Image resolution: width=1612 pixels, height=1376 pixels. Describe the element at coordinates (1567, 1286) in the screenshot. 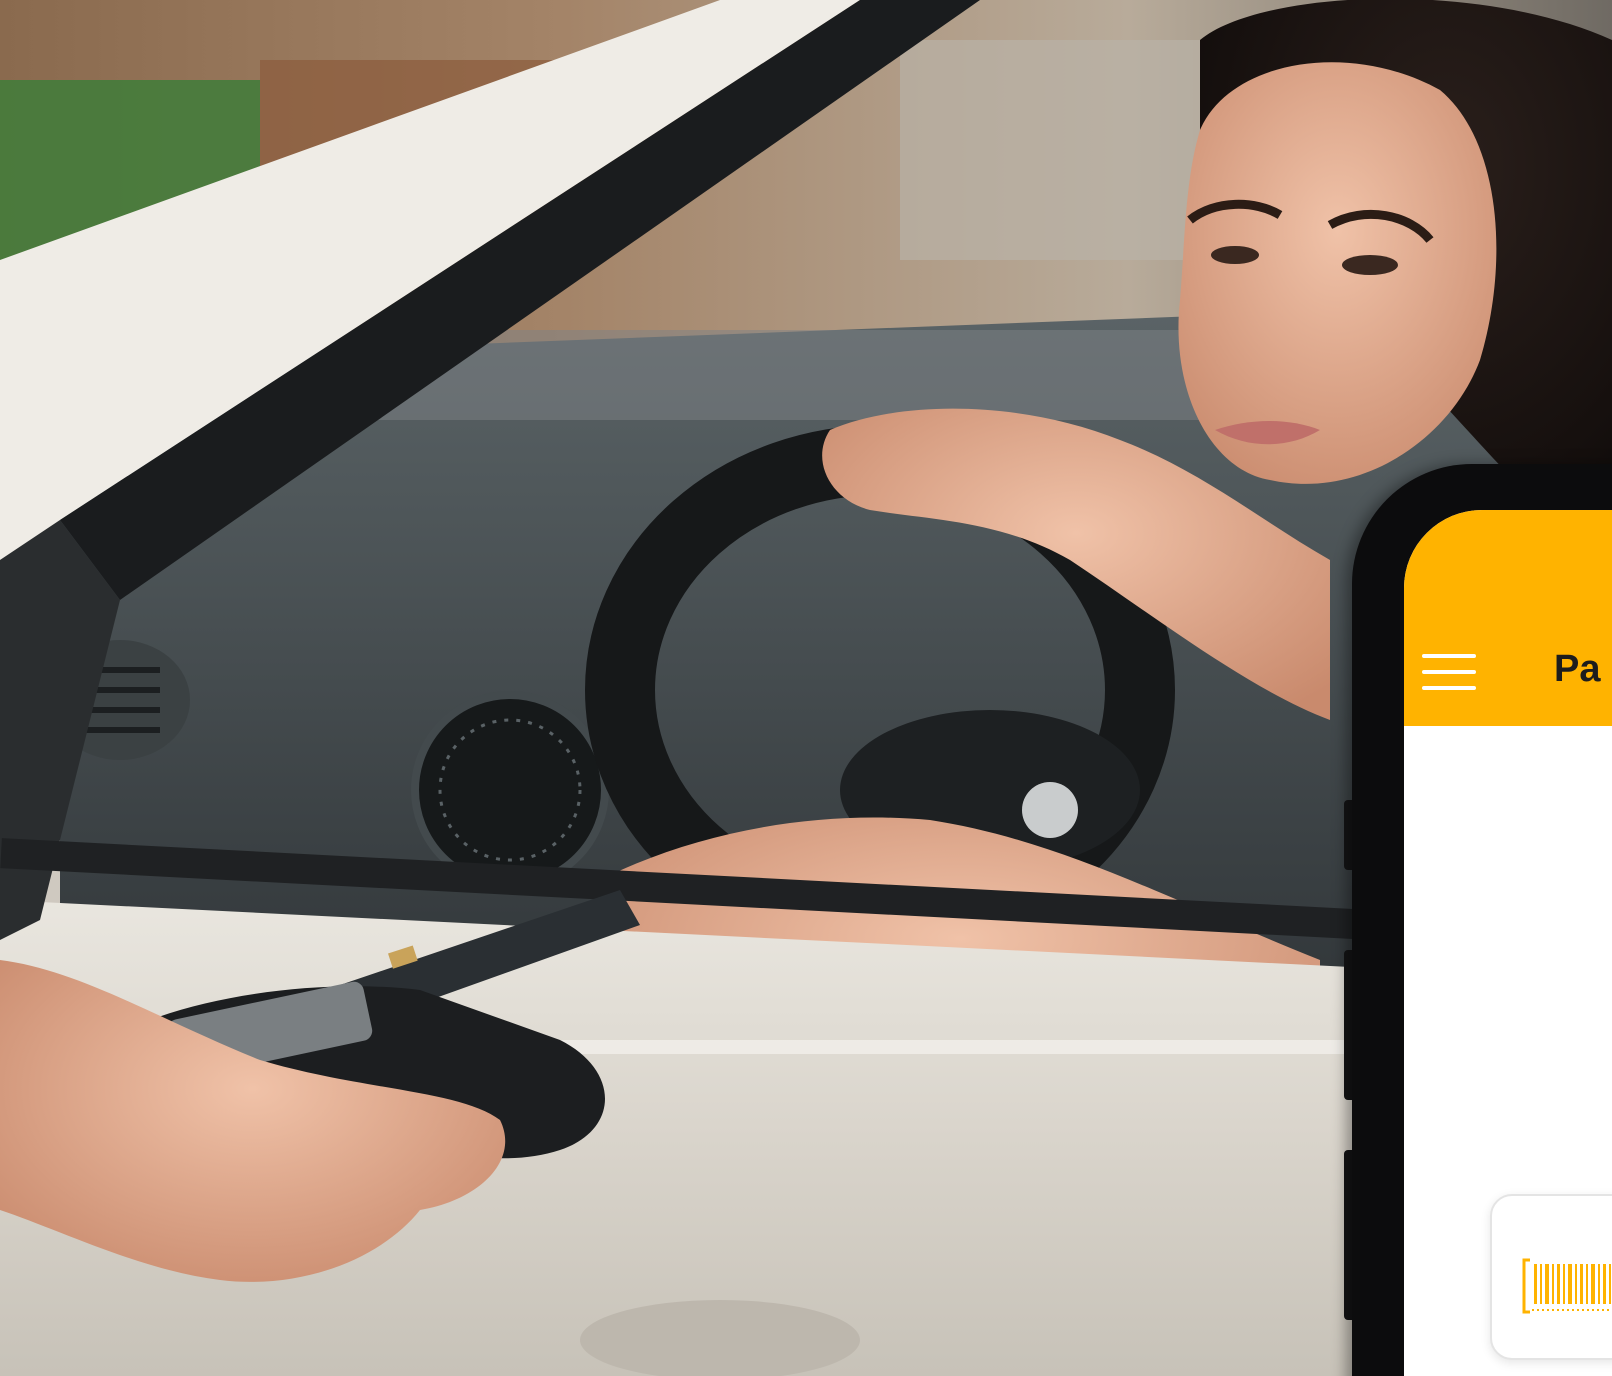

I see `barcode-scan-icon` at that location.